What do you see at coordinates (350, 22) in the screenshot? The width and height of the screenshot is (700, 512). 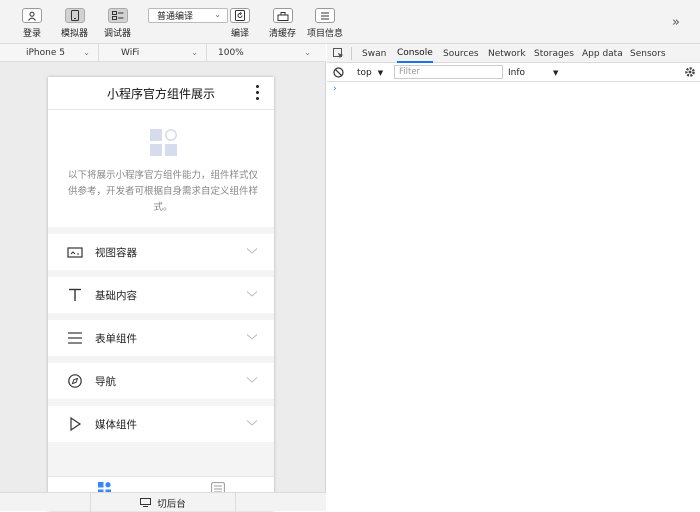 I see `main-toolbar: 登录 模拟器 调试器 普通编译 ⌄ 编译 清缓存 项目信息 »` at bounding box center [350, 22].